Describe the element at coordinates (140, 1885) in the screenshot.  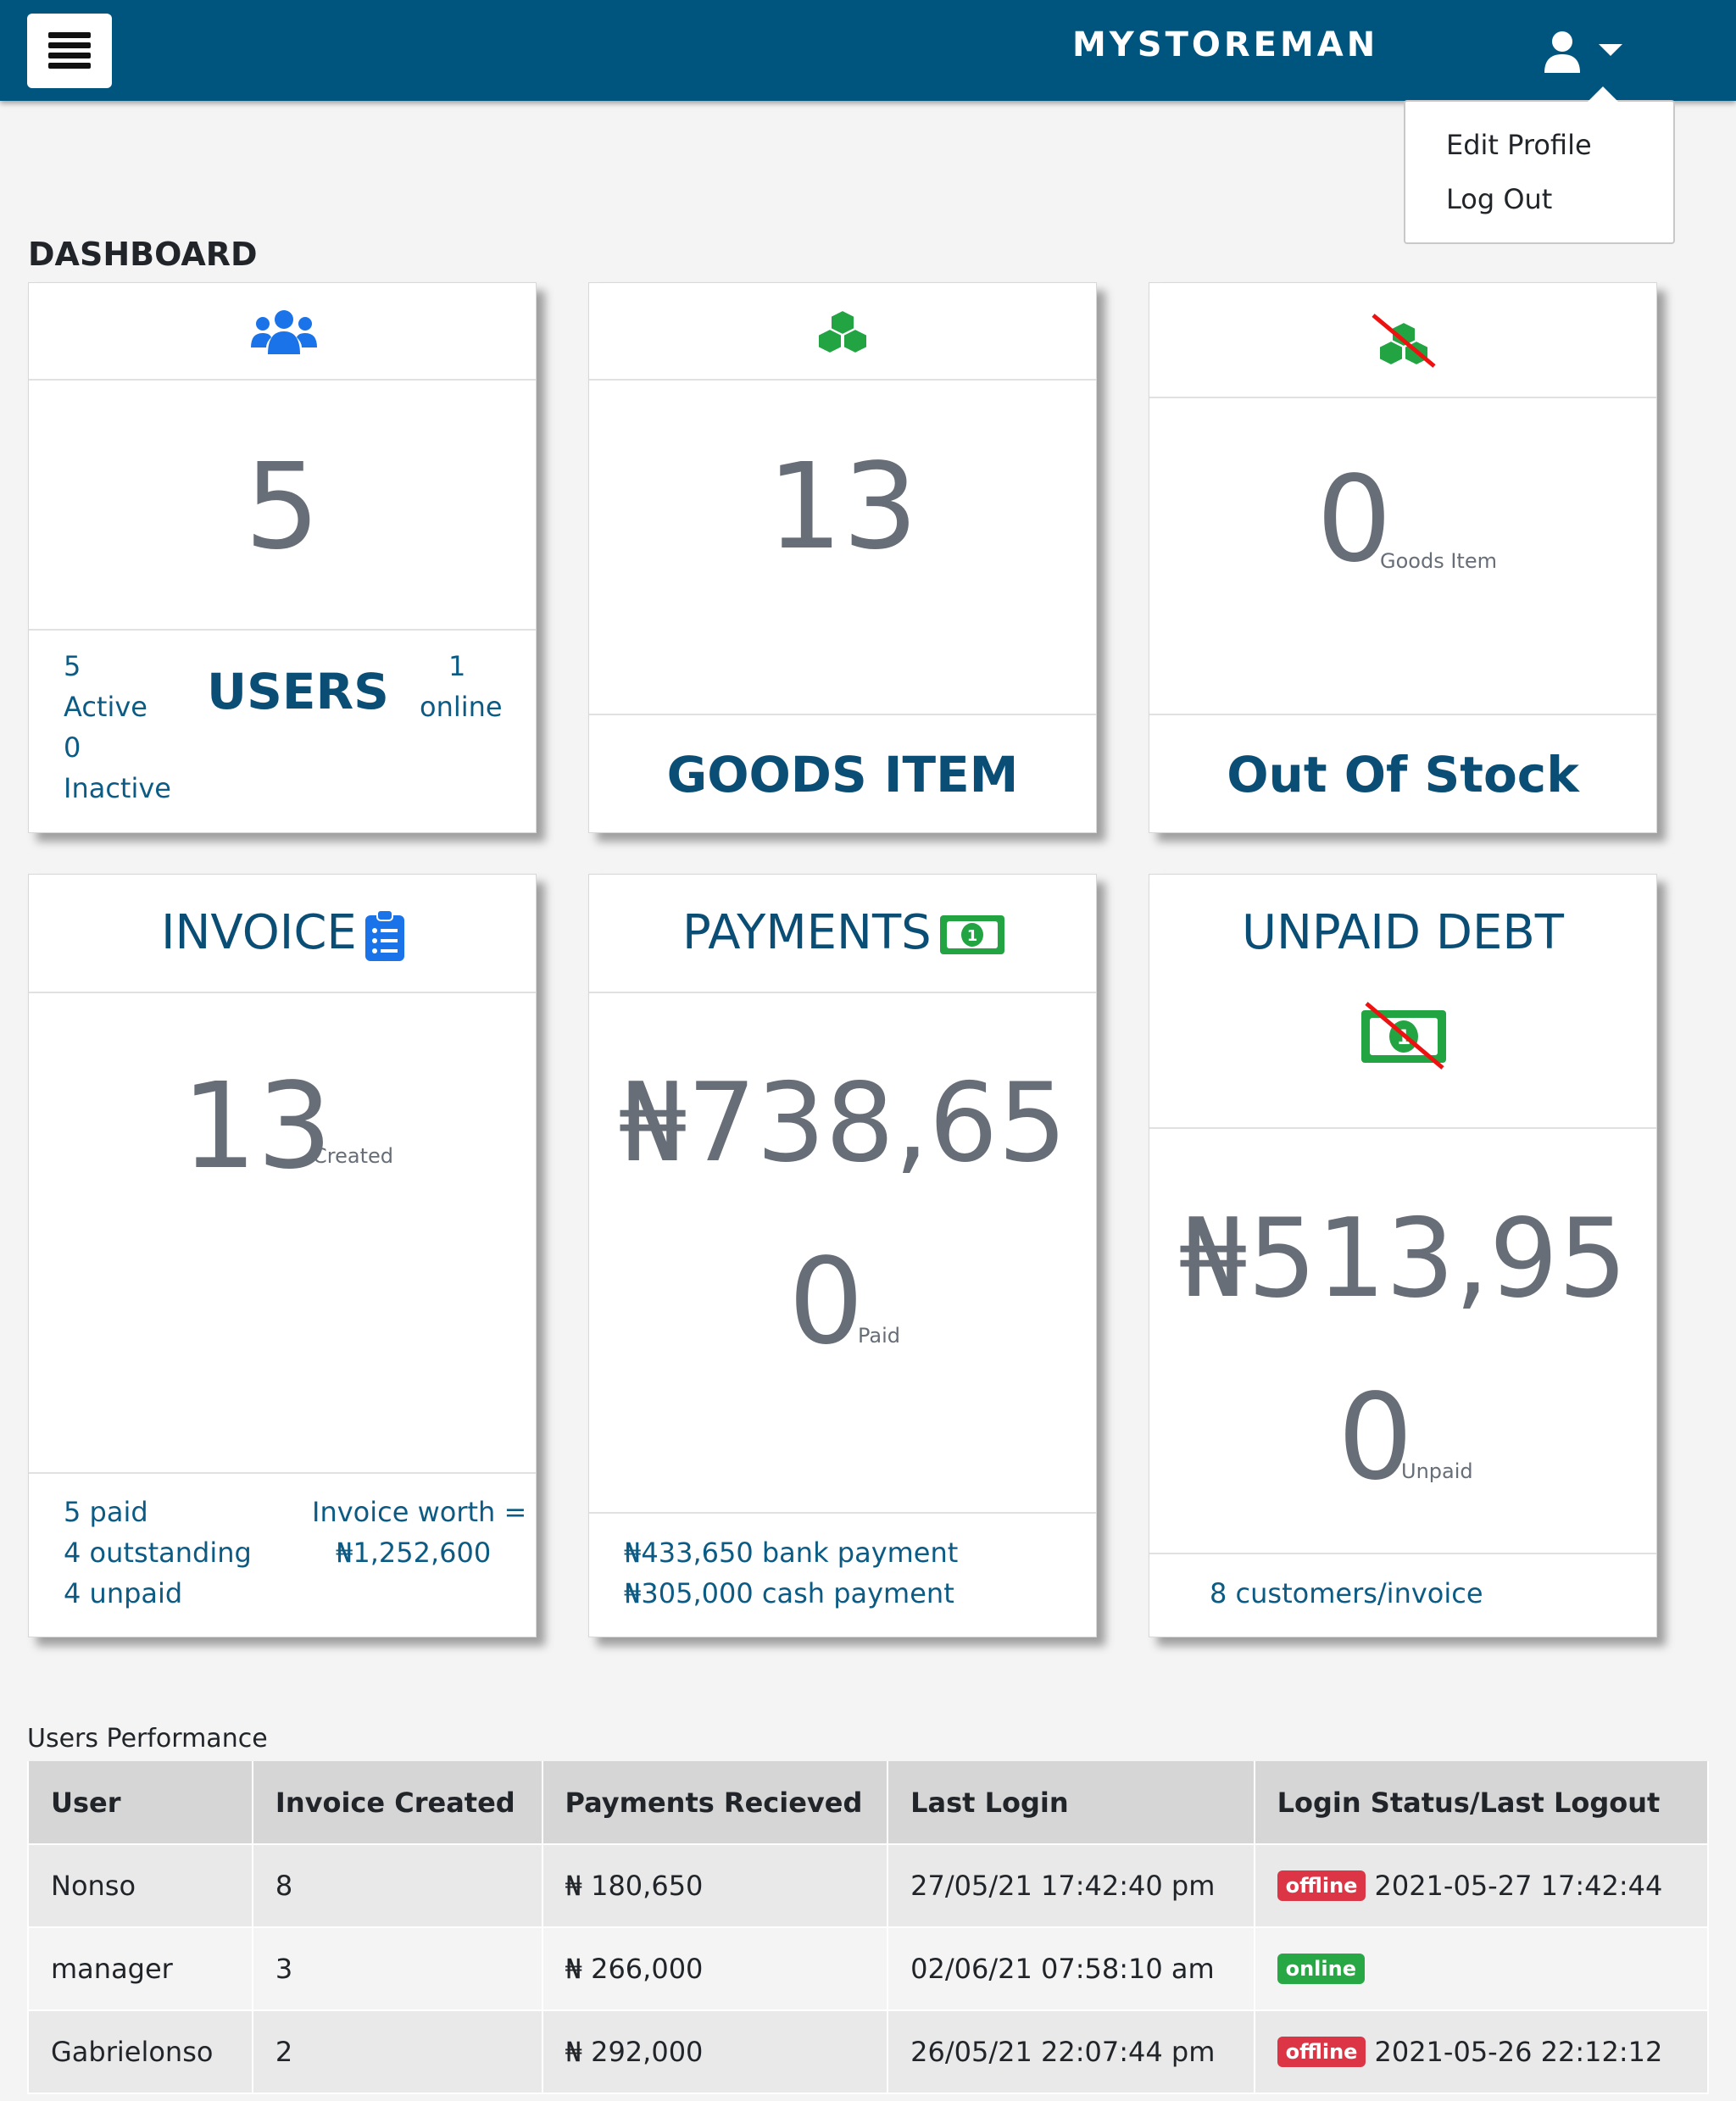
I see `user-cell: Nonso` at that location.